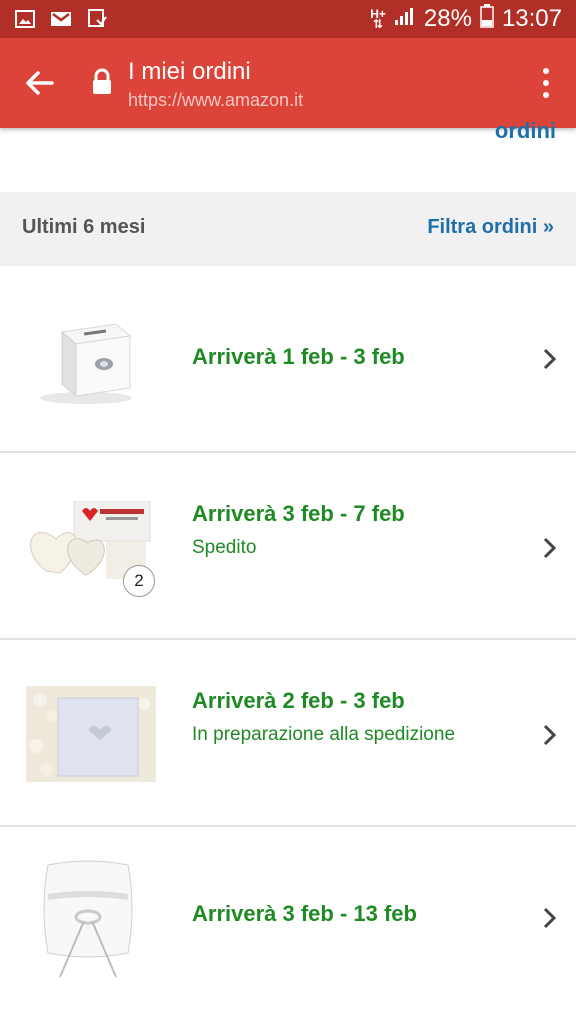  What do you see at coordinates (298, 513) in the screenshot?
I see `arrival-date: Arriverà 3 feb - 7 feb` at bounding box center [298, 513].